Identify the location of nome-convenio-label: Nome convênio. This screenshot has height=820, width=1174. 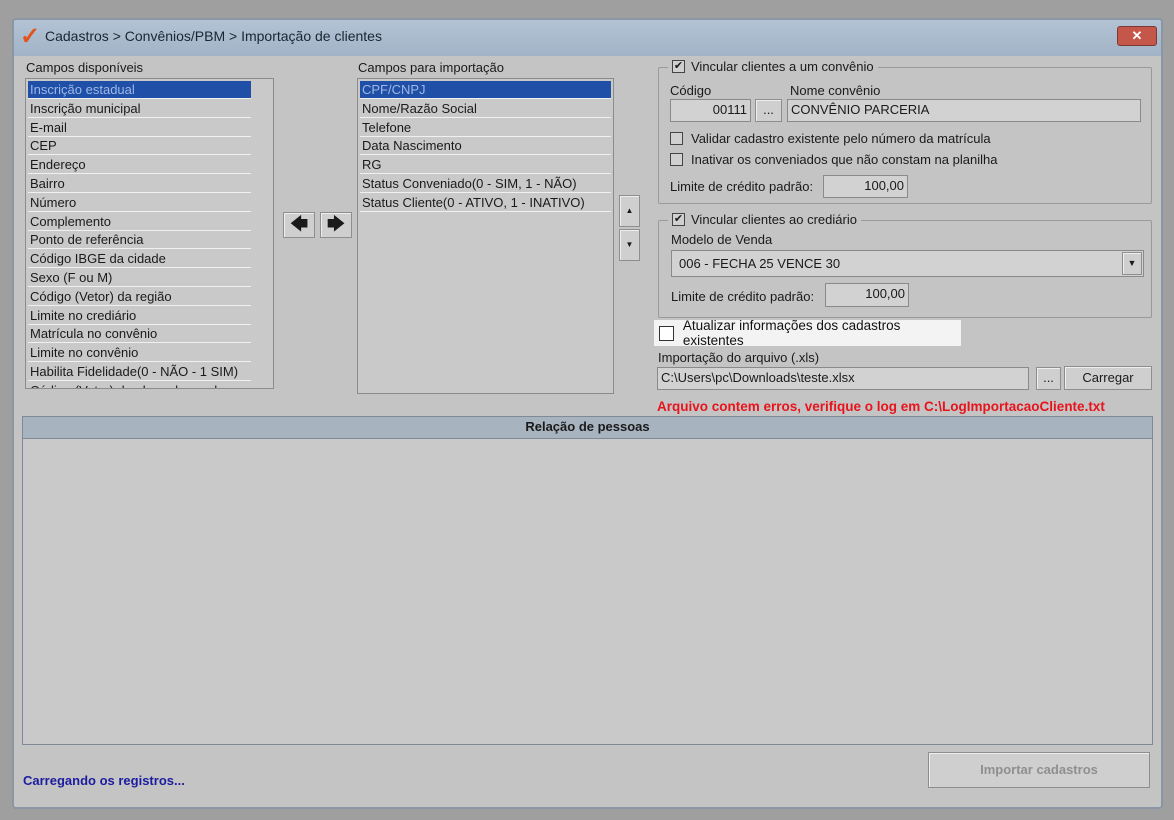
(835, 90).